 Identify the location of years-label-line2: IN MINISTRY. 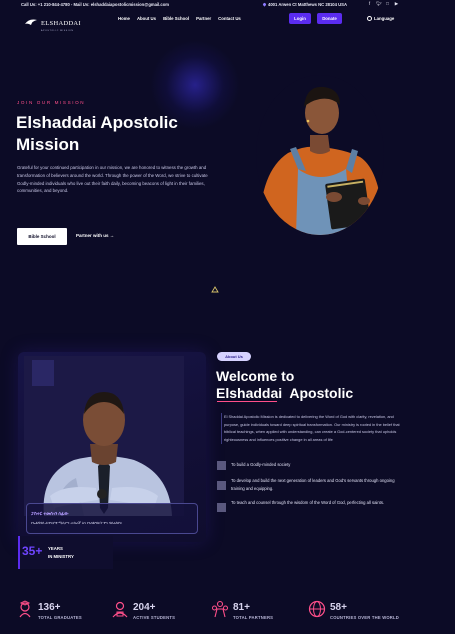
(61, 556).